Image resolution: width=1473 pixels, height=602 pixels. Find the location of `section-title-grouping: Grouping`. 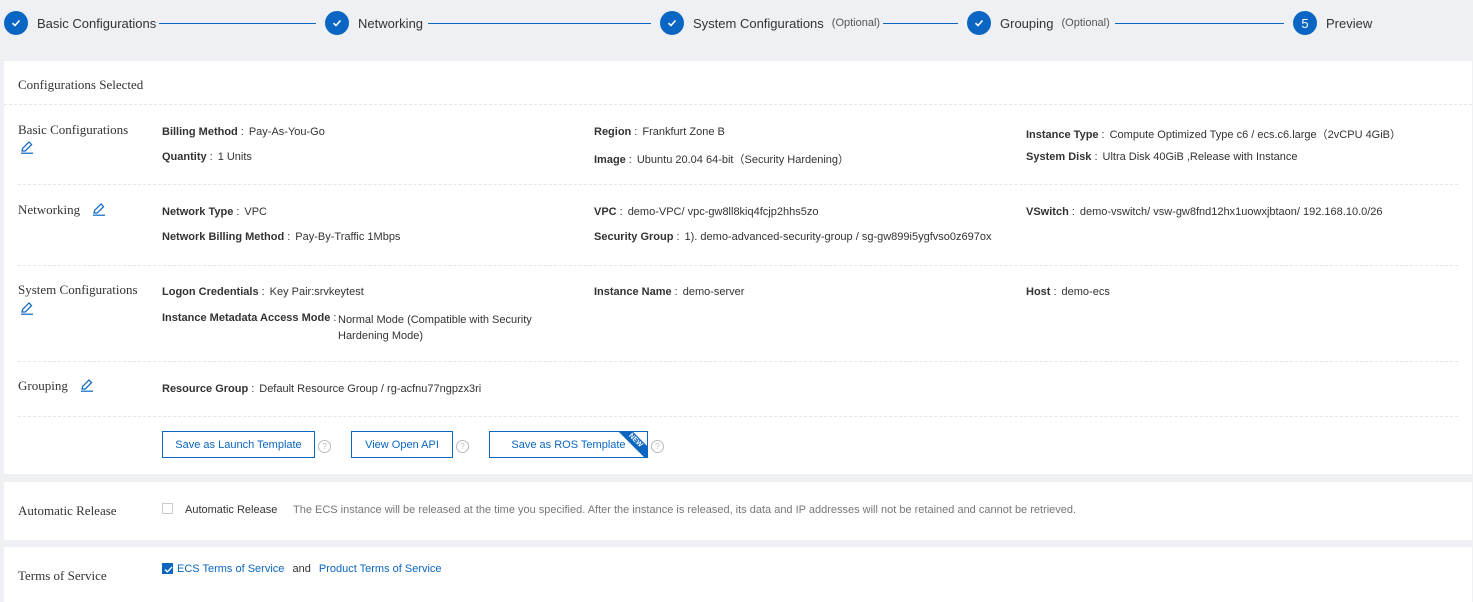

section-title-grouping: Grouping is located at coordinates (43, 385).